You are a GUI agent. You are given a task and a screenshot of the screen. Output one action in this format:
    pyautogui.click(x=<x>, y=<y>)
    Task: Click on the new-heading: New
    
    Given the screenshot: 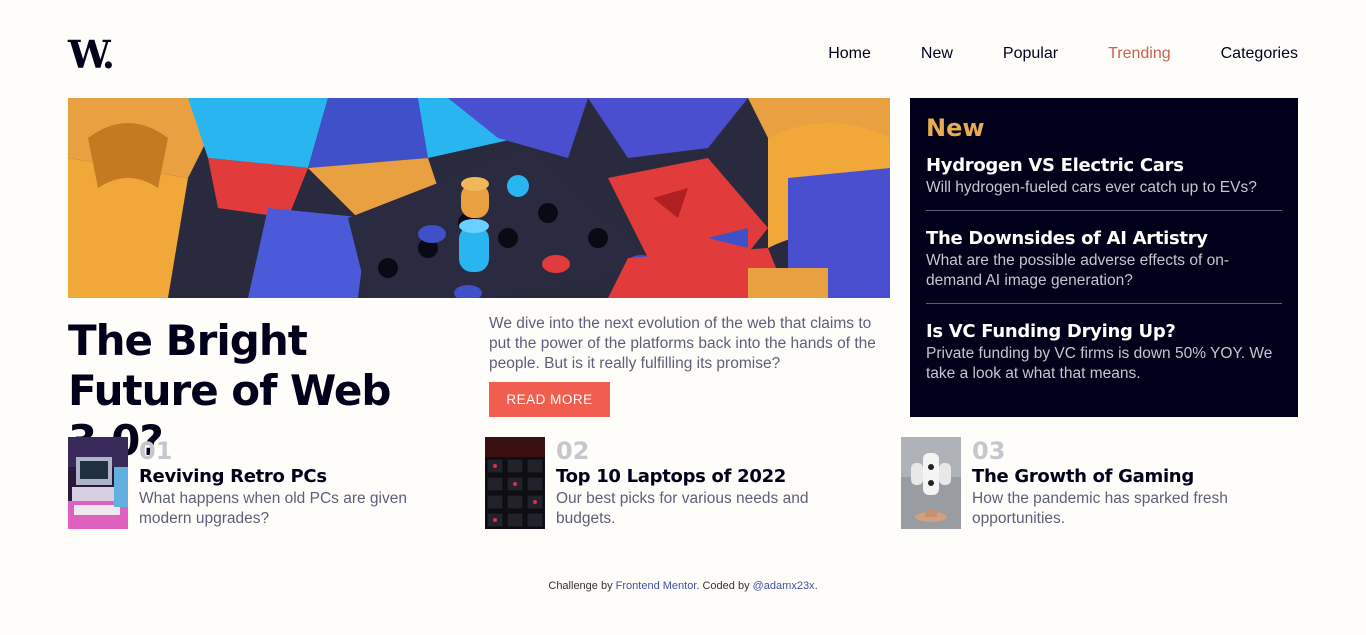 What is the action you would take?
    pyautogui.click(x=955, y=128)
    